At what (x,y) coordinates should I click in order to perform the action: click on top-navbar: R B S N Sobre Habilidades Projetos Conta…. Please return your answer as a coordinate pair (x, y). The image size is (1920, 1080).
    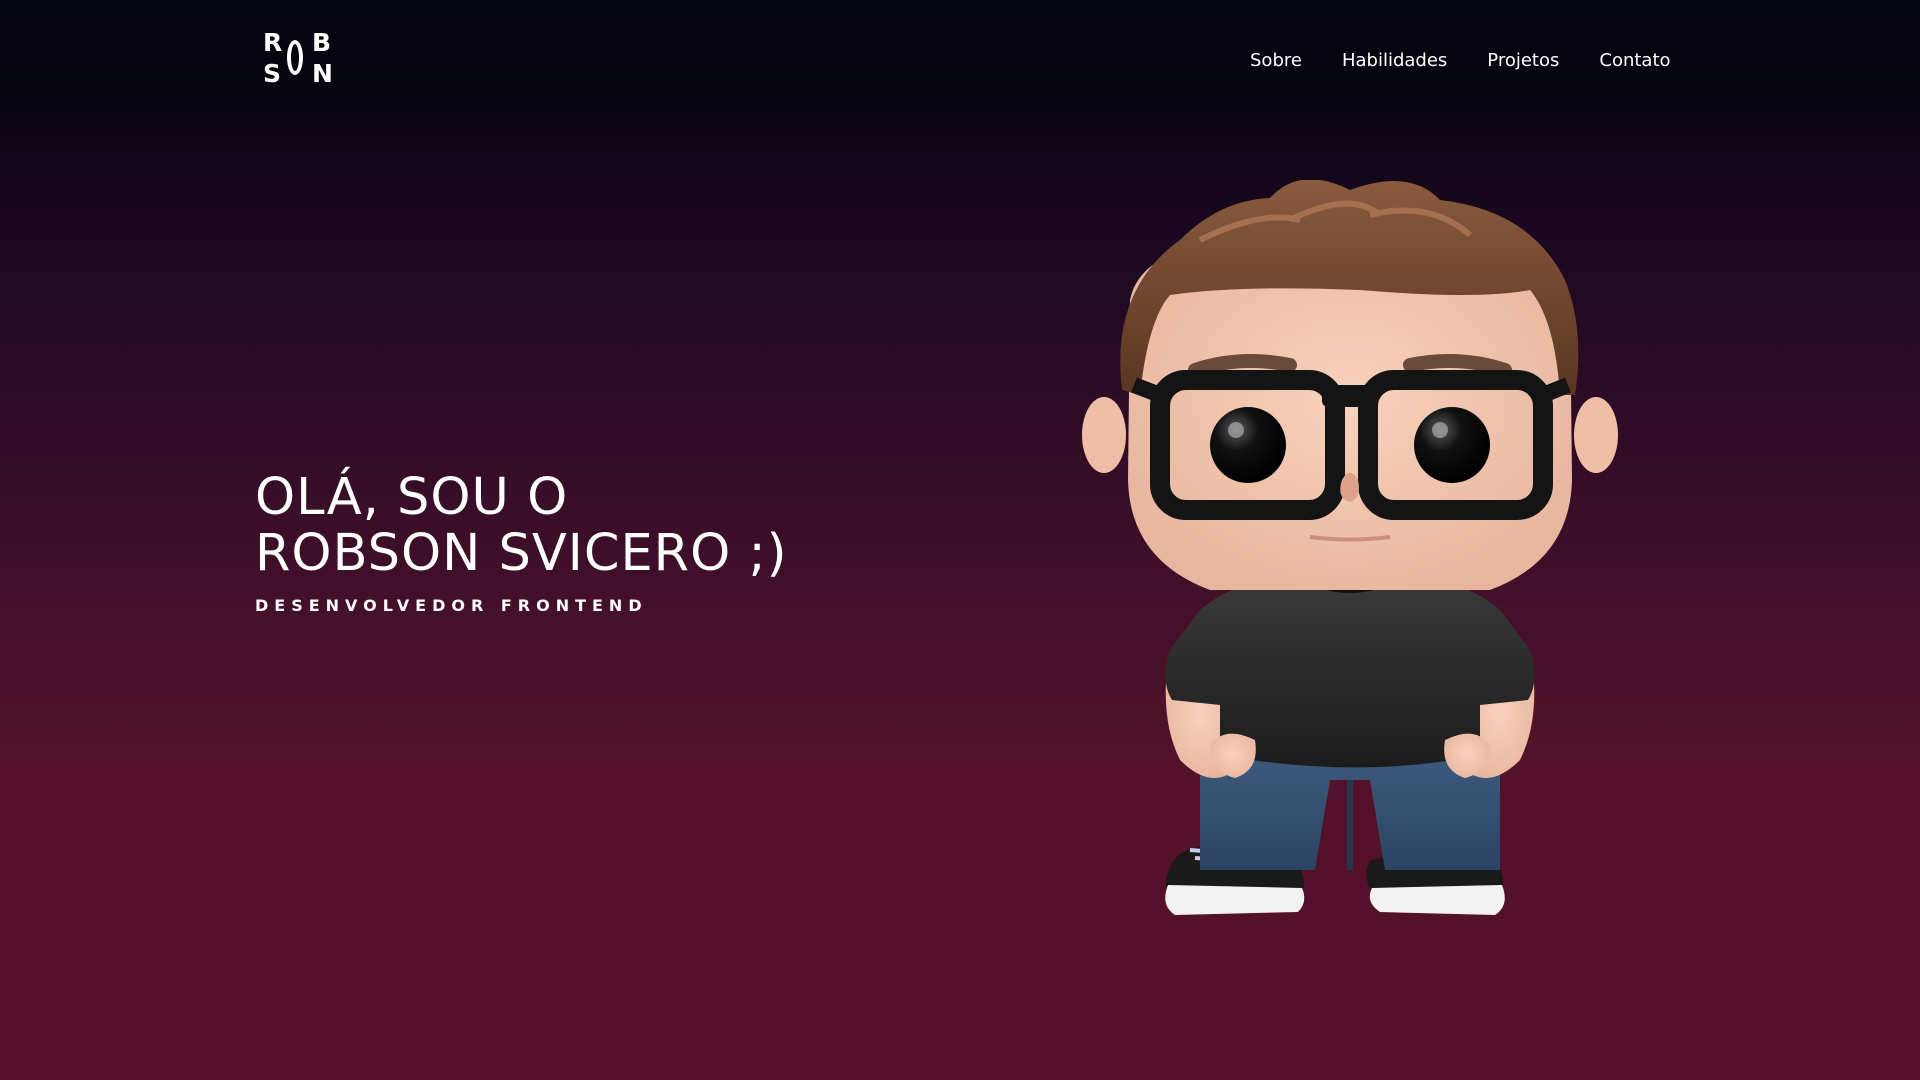
    Looking at the image, I should click on (960, 60).